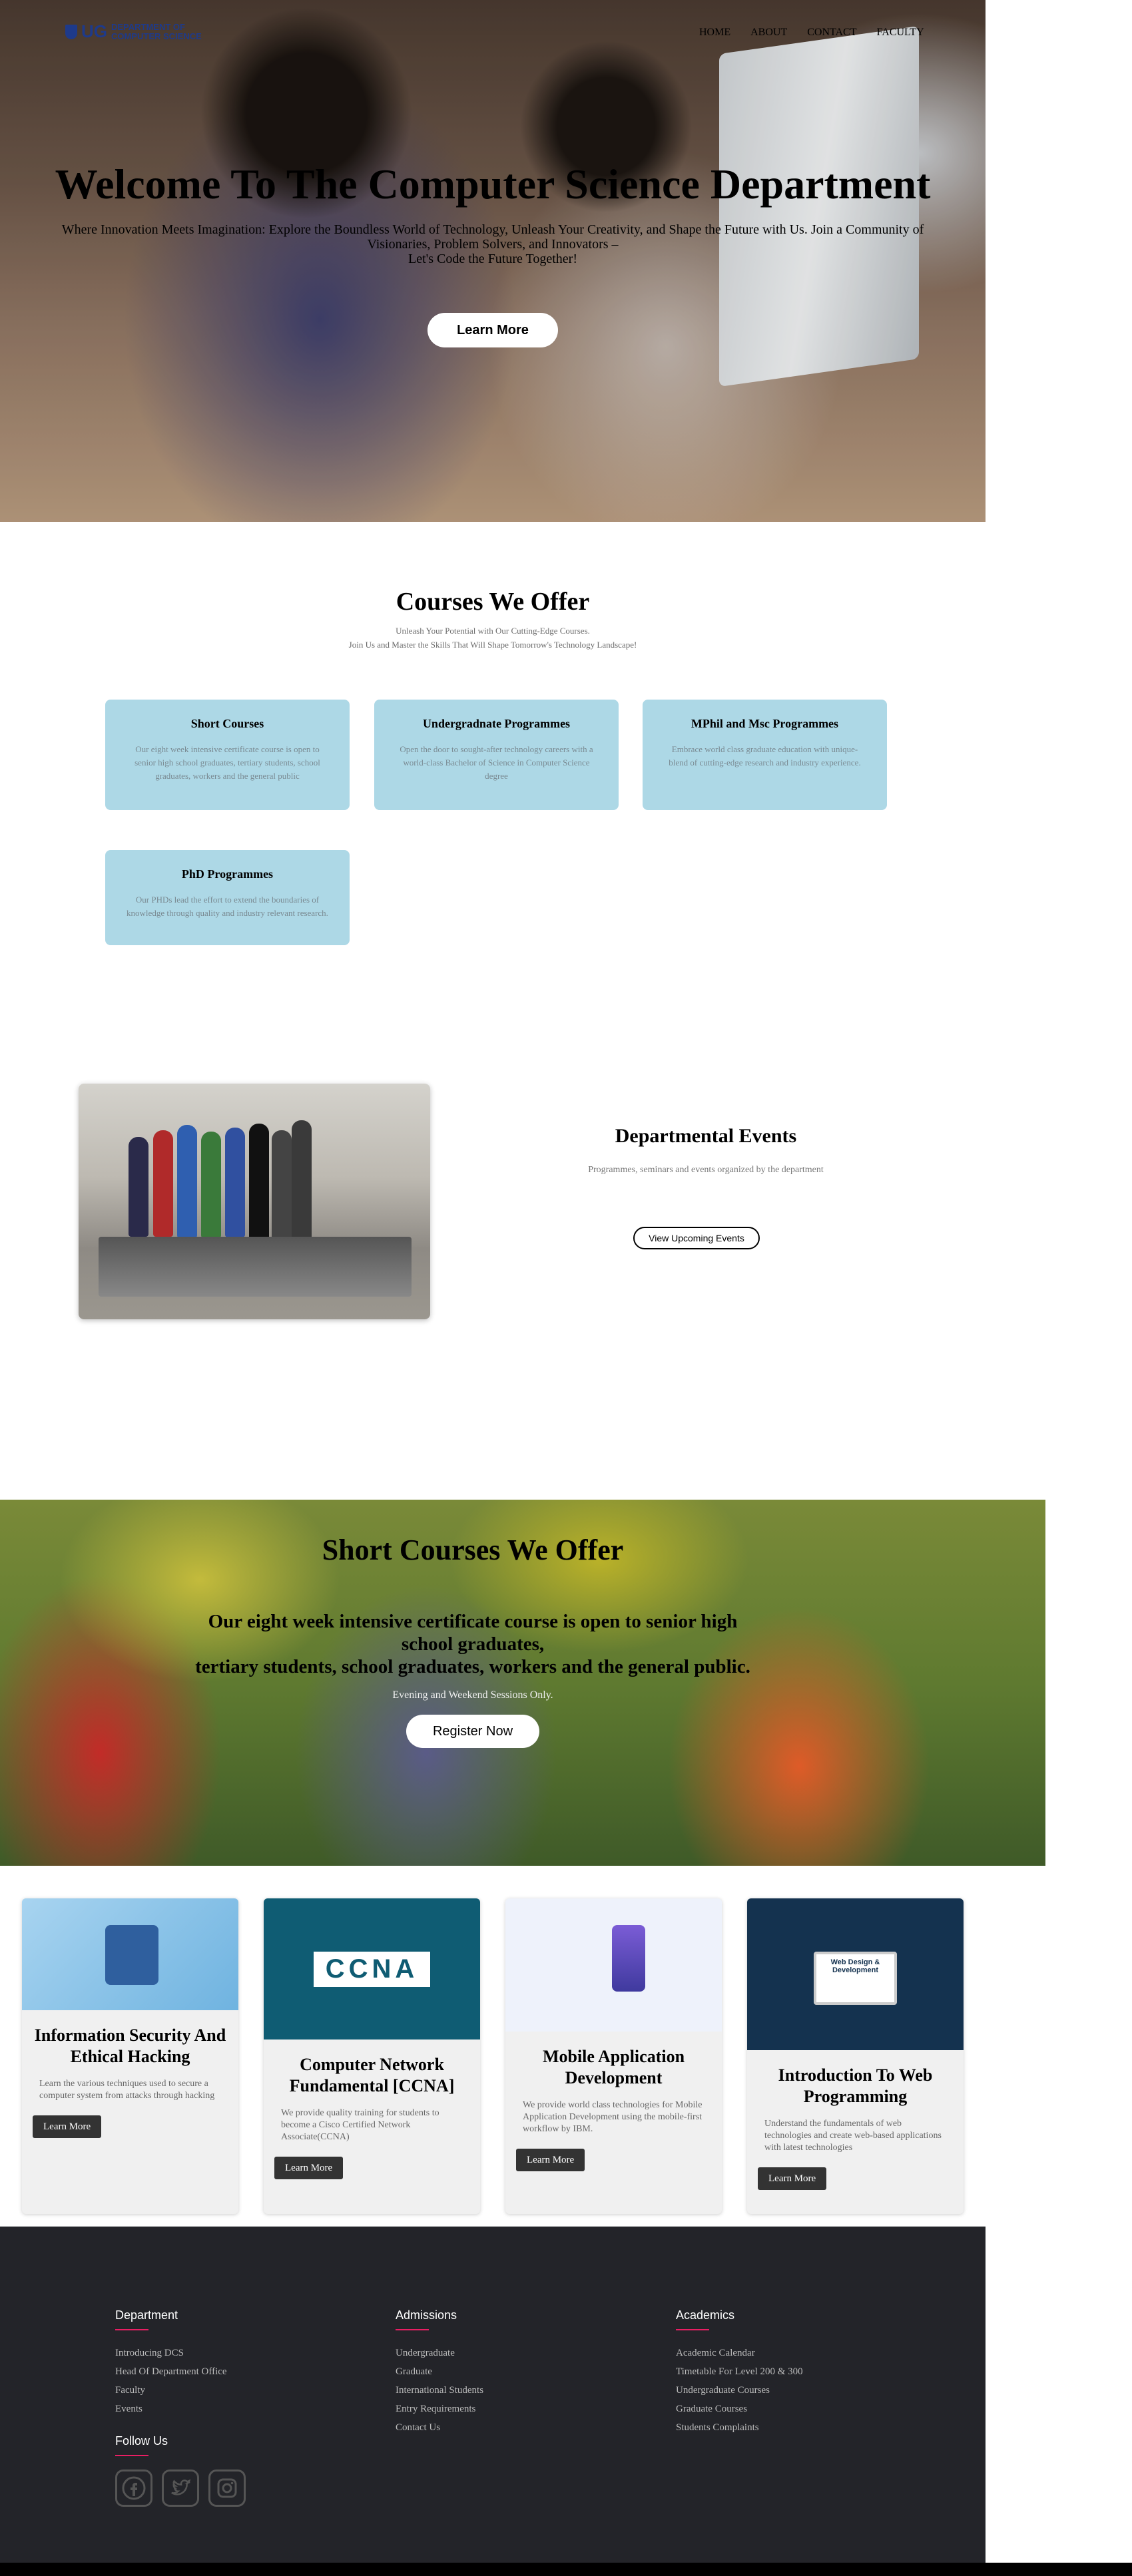  What do you see at coordinates (900, 33) in the screenshot?
I see `nav-faculty: FACULTY` at bounding box center [900, 33].